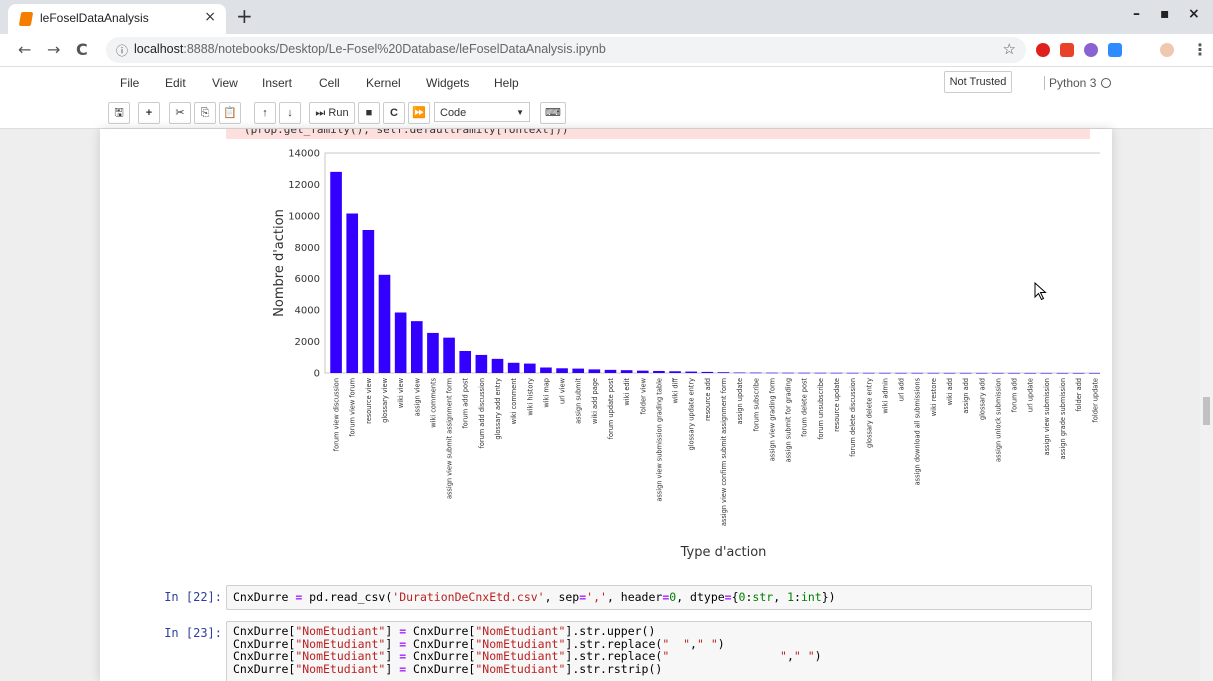 The height and width of the screenshot is (681, 1213). I want to click on menu-view: View, so click(225, 83).